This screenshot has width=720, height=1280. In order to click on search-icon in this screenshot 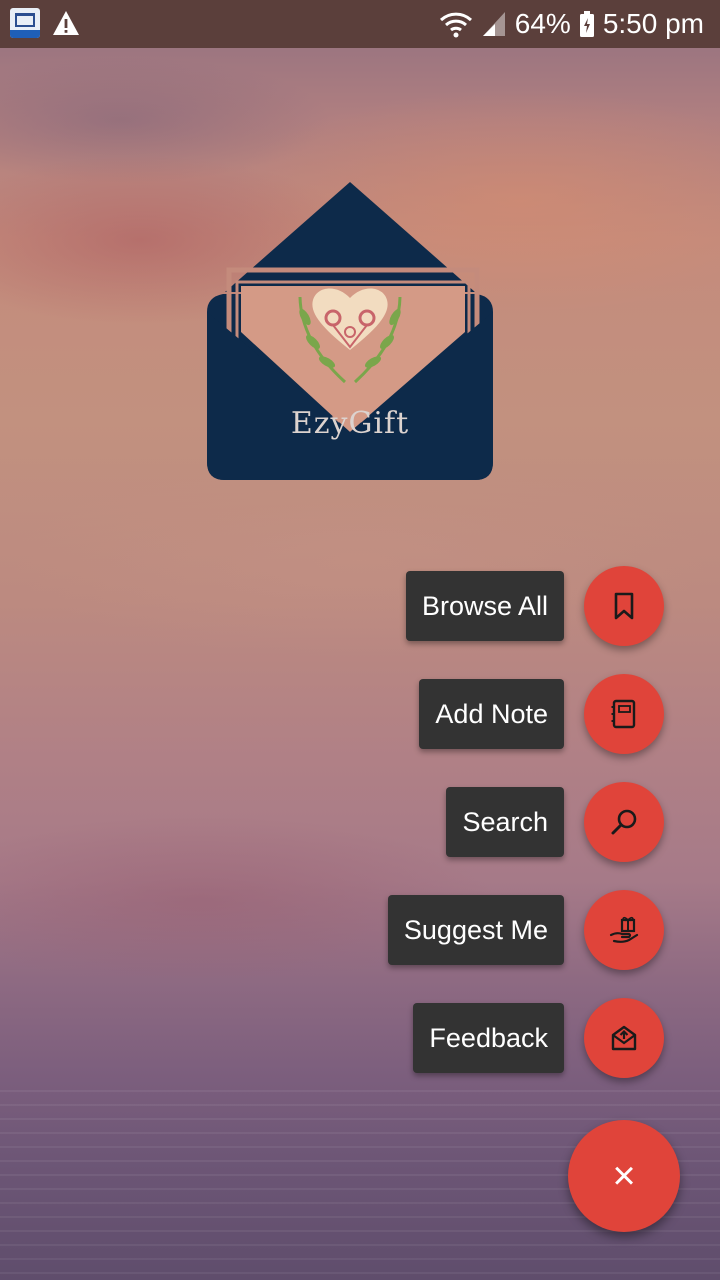, I will do `click(624, 822)`.